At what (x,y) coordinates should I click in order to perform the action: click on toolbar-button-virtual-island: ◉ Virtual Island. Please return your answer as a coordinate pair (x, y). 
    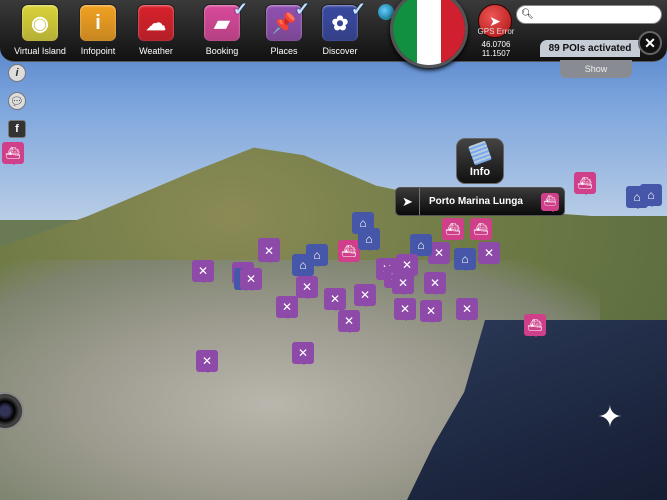
    Looking at the image, I should click on (40, 30).